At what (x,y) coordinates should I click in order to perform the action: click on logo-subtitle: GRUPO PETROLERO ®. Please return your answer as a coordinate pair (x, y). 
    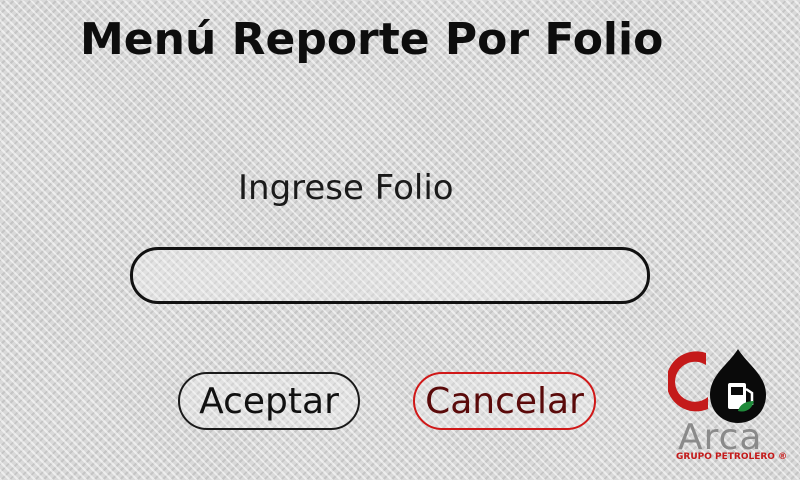
    Looking at the image, I should click on (732, 457).